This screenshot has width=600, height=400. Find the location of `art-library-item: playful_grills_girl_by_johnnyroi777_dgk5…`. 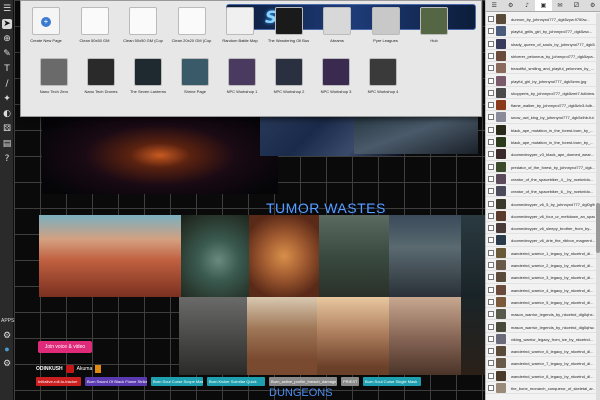

art-library-item: playful_grills_girl_by_johnnyroi777_dgk5… is located at coordinates (541, 31).